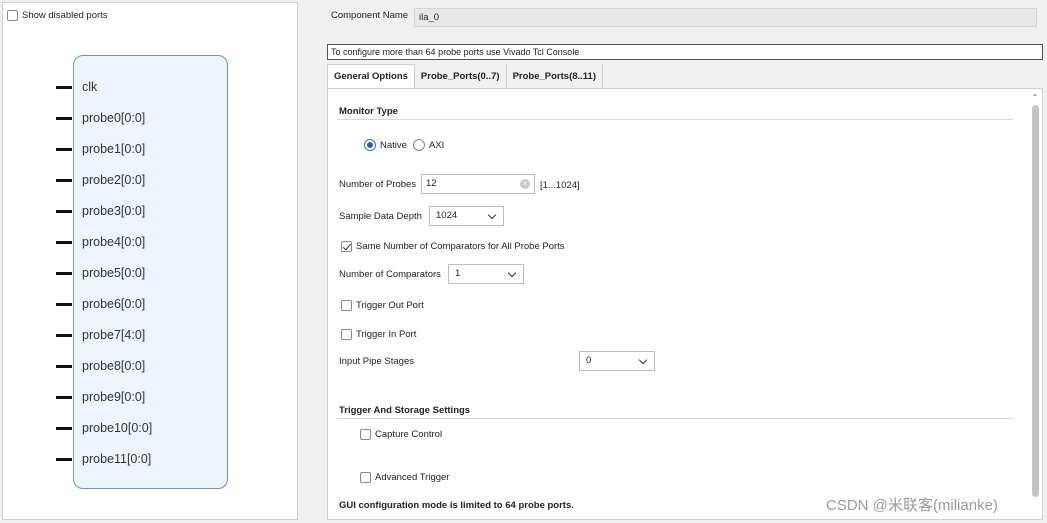 Image resolution: width=1047 pixels, height=523 pixels. I want to click on num-comparators-label: Number of Comparators, so click(390, 274).